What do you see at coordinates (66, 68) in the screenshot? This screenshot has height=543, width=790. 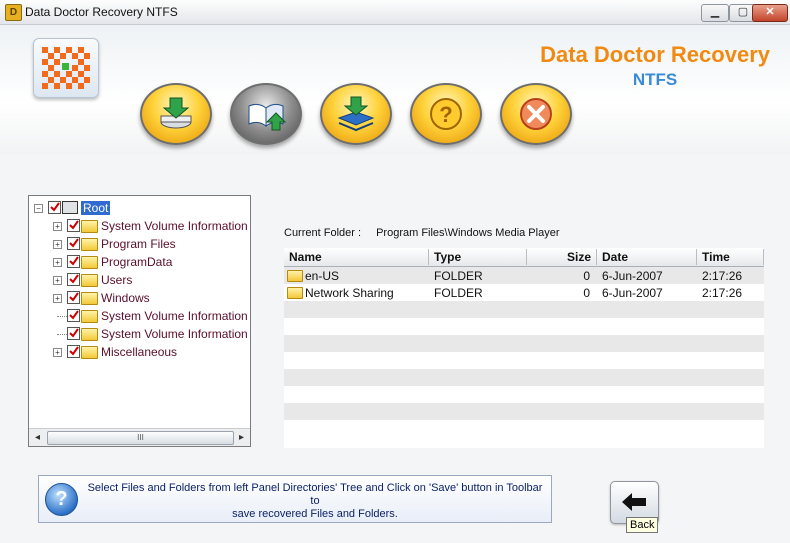 I see `checkered-logo-icon` at bounding box center [66, 68].